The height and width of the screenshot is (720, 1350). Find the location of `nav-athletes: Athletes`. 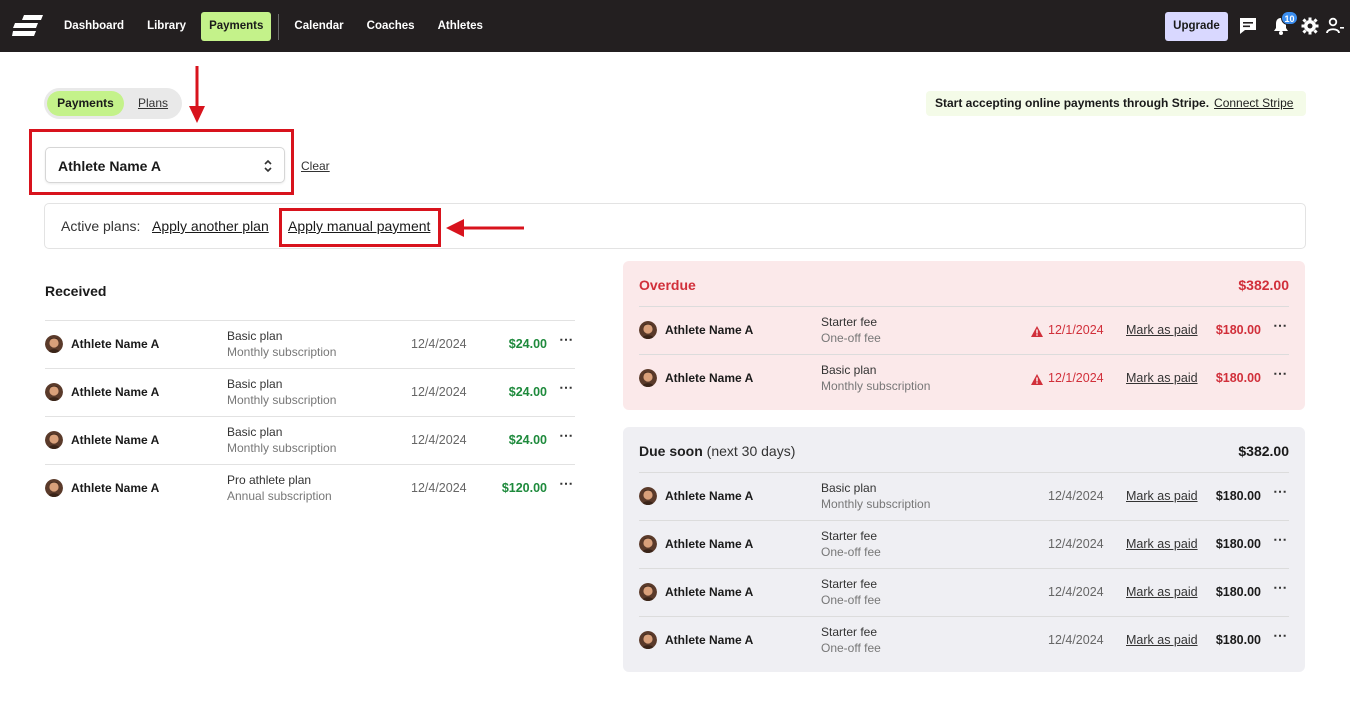

nav-athletes: Athletes is located at coordinates (460, 26).